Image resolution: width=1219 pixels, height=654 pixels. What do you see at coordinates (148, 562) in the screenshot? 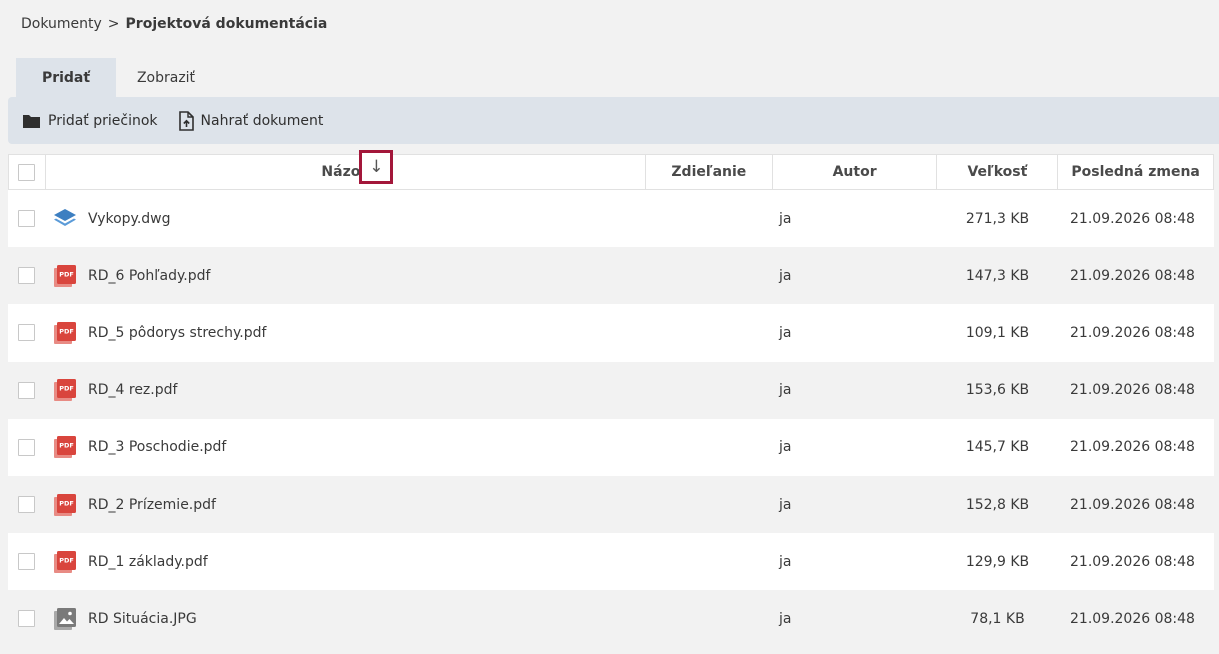
I see `file-name-link: RD_1 základy.pdf` at bounding box center [148, 562].